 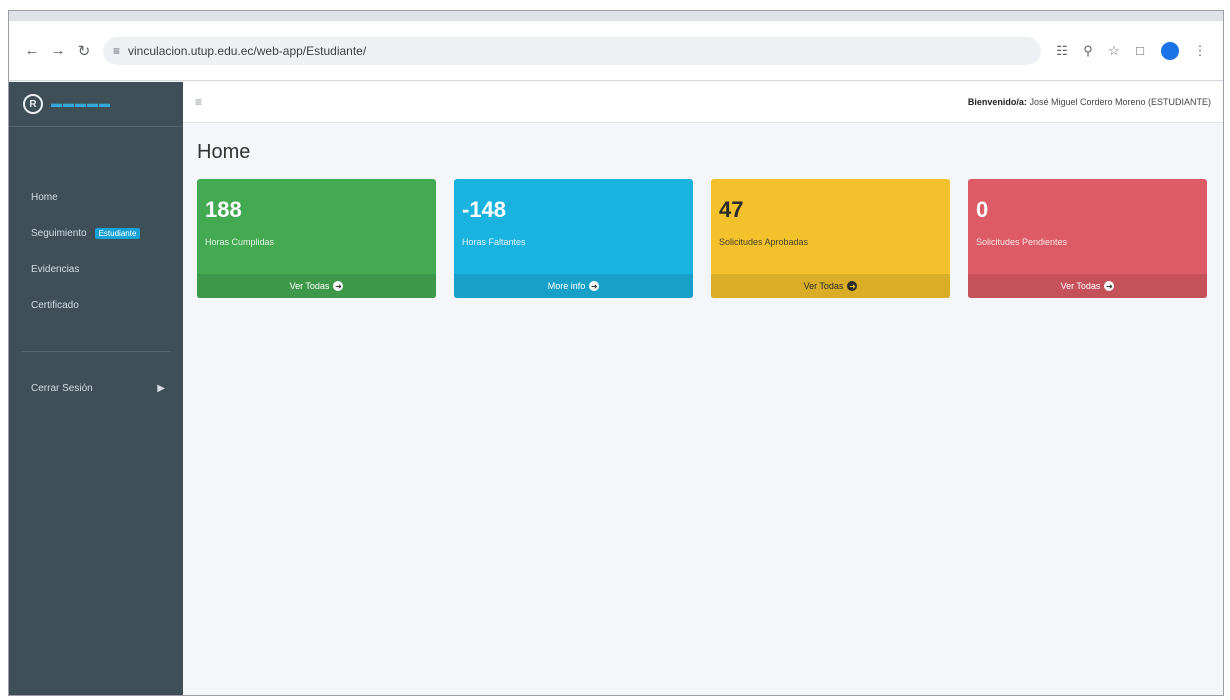 What do you see at coordinates (58, 50) in the screenshot?
I see `forward-icon: →` at bounding box center [58, 50].